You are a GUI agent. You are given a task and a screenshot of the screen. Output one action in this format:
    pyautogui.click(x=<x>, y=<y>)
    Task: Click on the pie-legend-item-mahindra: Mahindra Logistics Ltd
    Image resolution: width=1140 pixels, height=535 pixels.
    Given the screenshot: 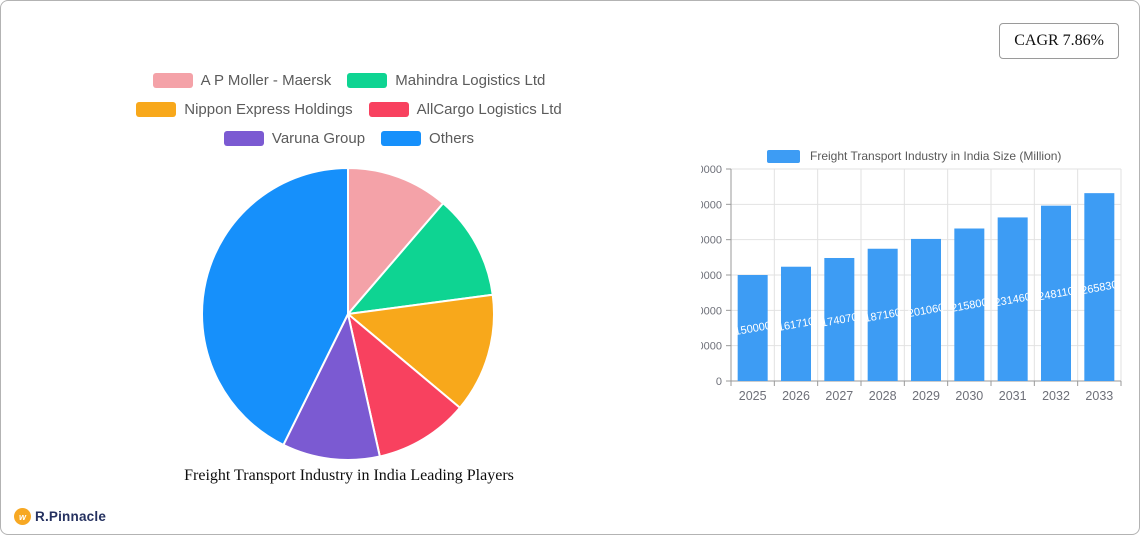 What is the action you would take?
    pyautogui.click(x=446, y=80)
    